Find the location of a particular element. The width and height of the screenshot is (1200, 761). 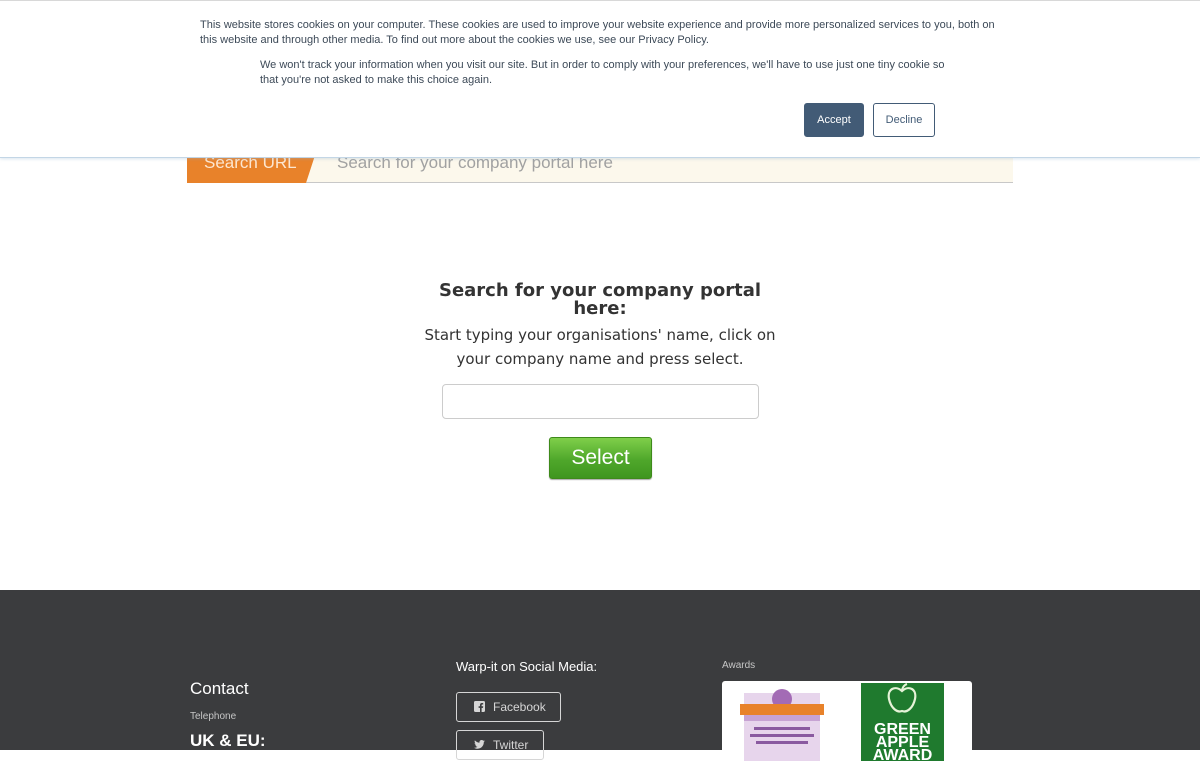

twitter-icon is located at coordinates (479, 744).